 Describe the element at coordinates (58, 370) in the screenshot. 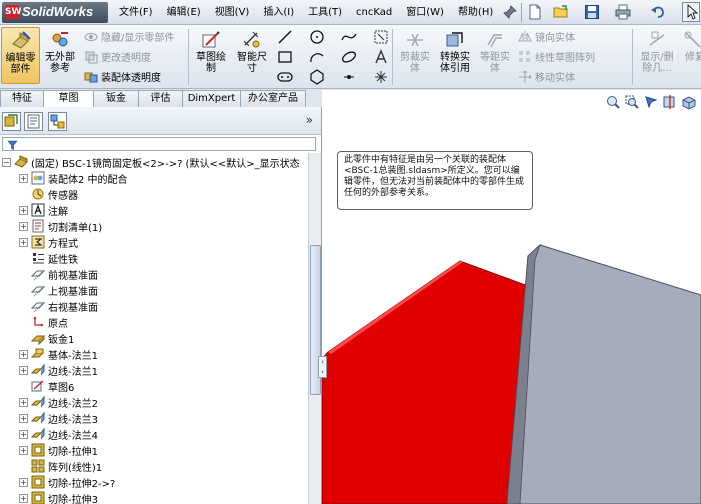

I see `tree-item: + 边线-法兰1` at that location.